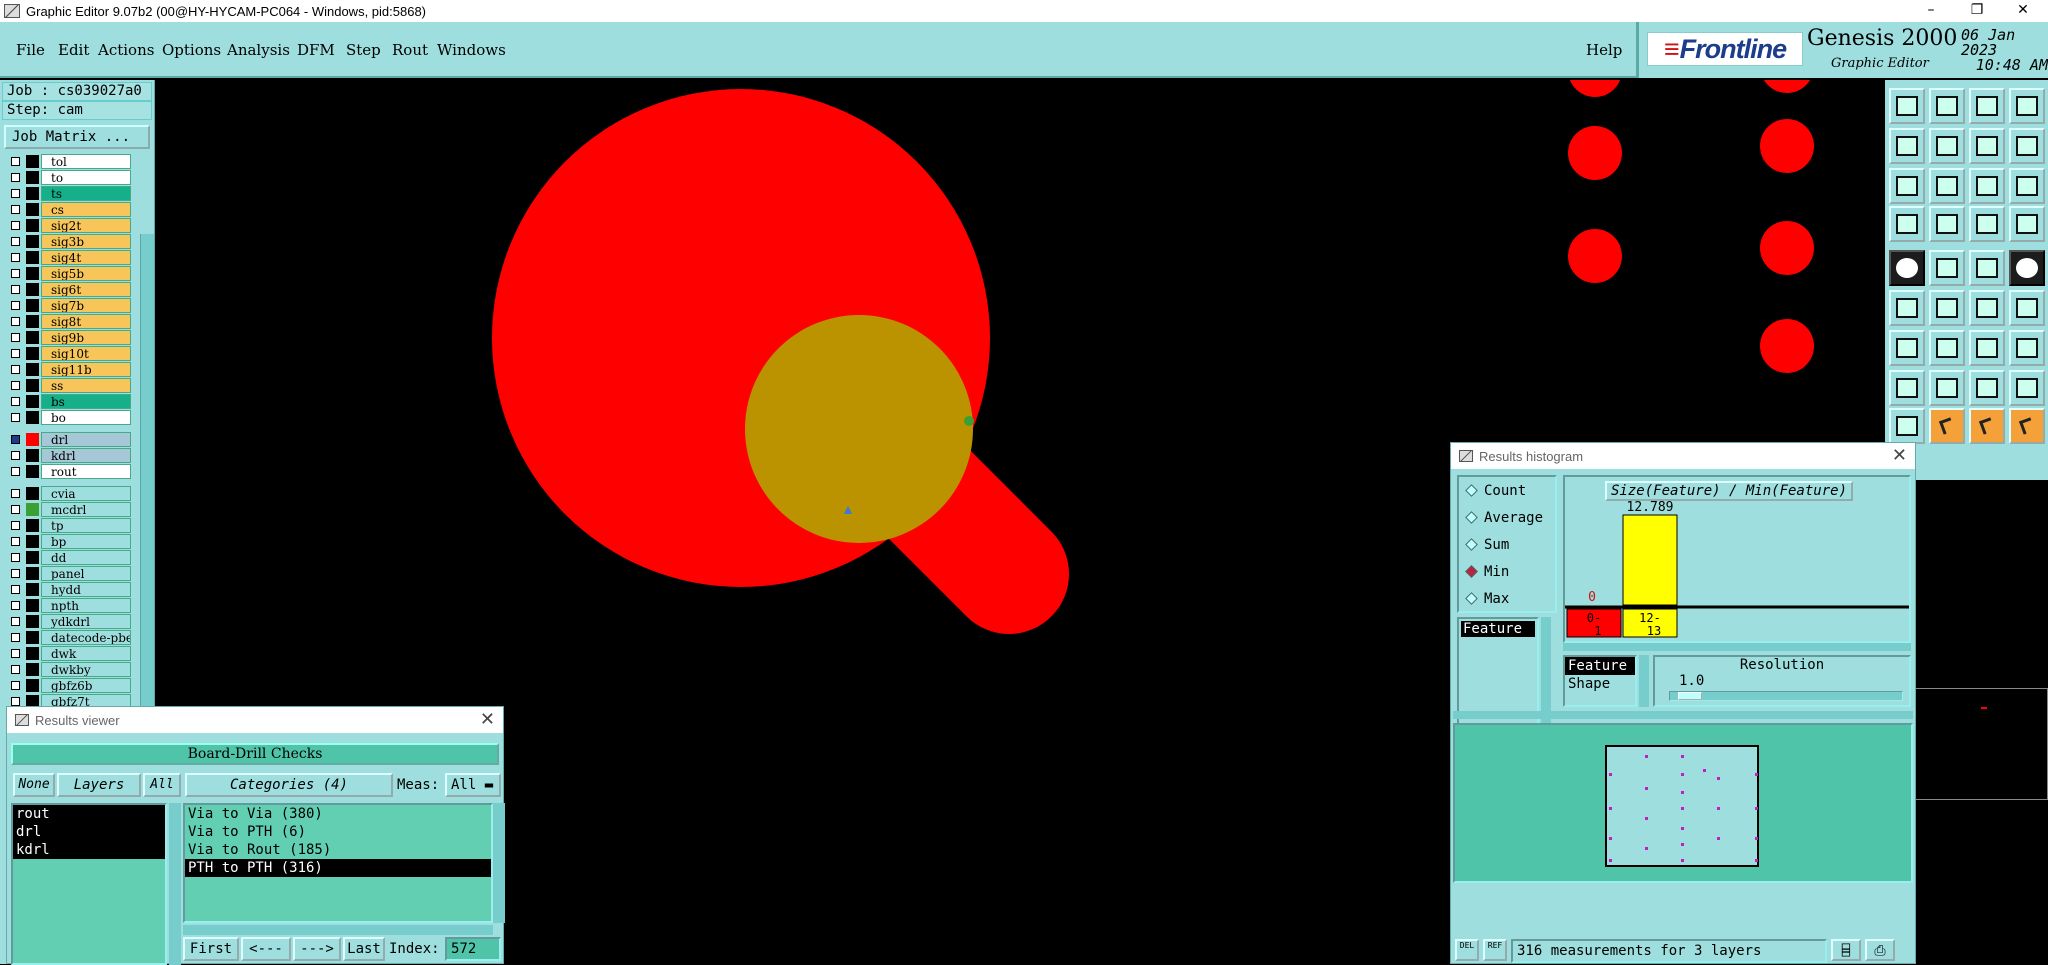 This screenshot has width=2048, height=965. I want to click on group-icon, so click(2027, 388).